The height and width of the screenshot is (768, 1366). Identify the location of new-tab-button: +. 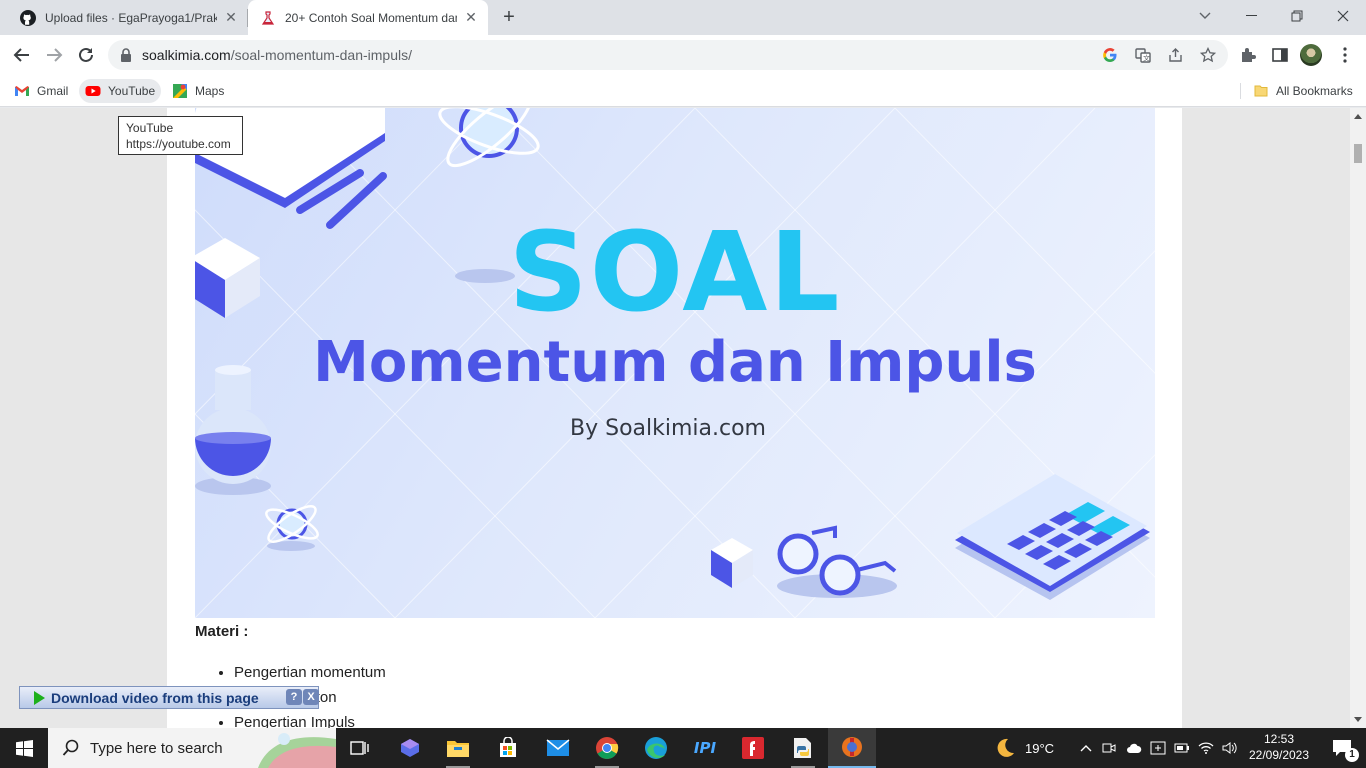
(509, 17).